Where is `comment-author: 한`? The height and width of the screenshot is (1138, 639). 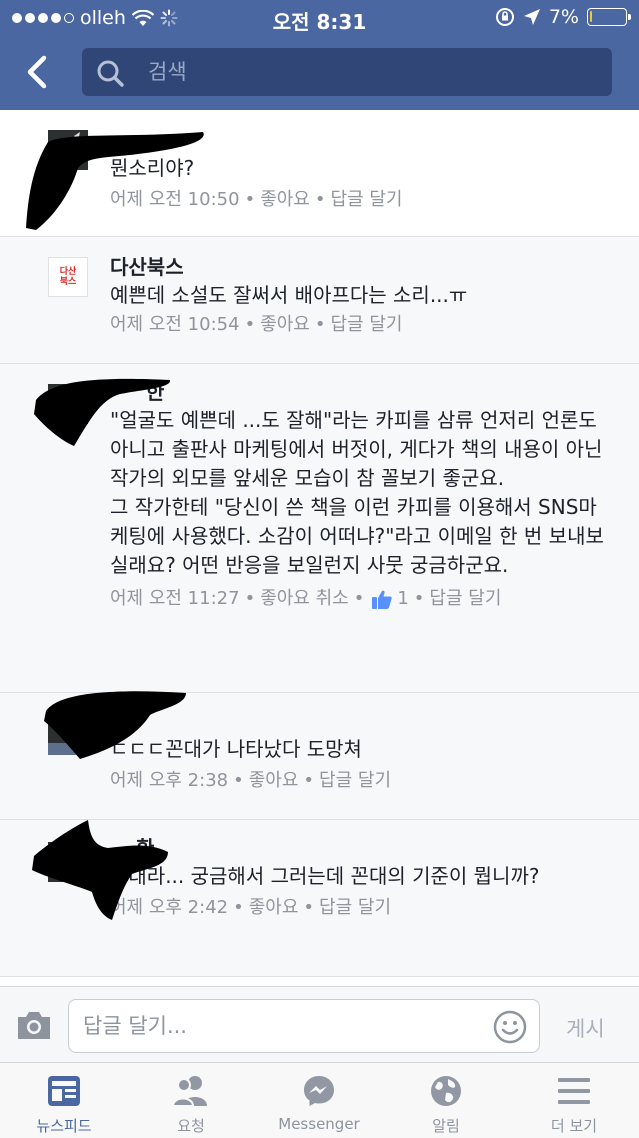
comment-author: 한 is located at coordinates (358, 392).